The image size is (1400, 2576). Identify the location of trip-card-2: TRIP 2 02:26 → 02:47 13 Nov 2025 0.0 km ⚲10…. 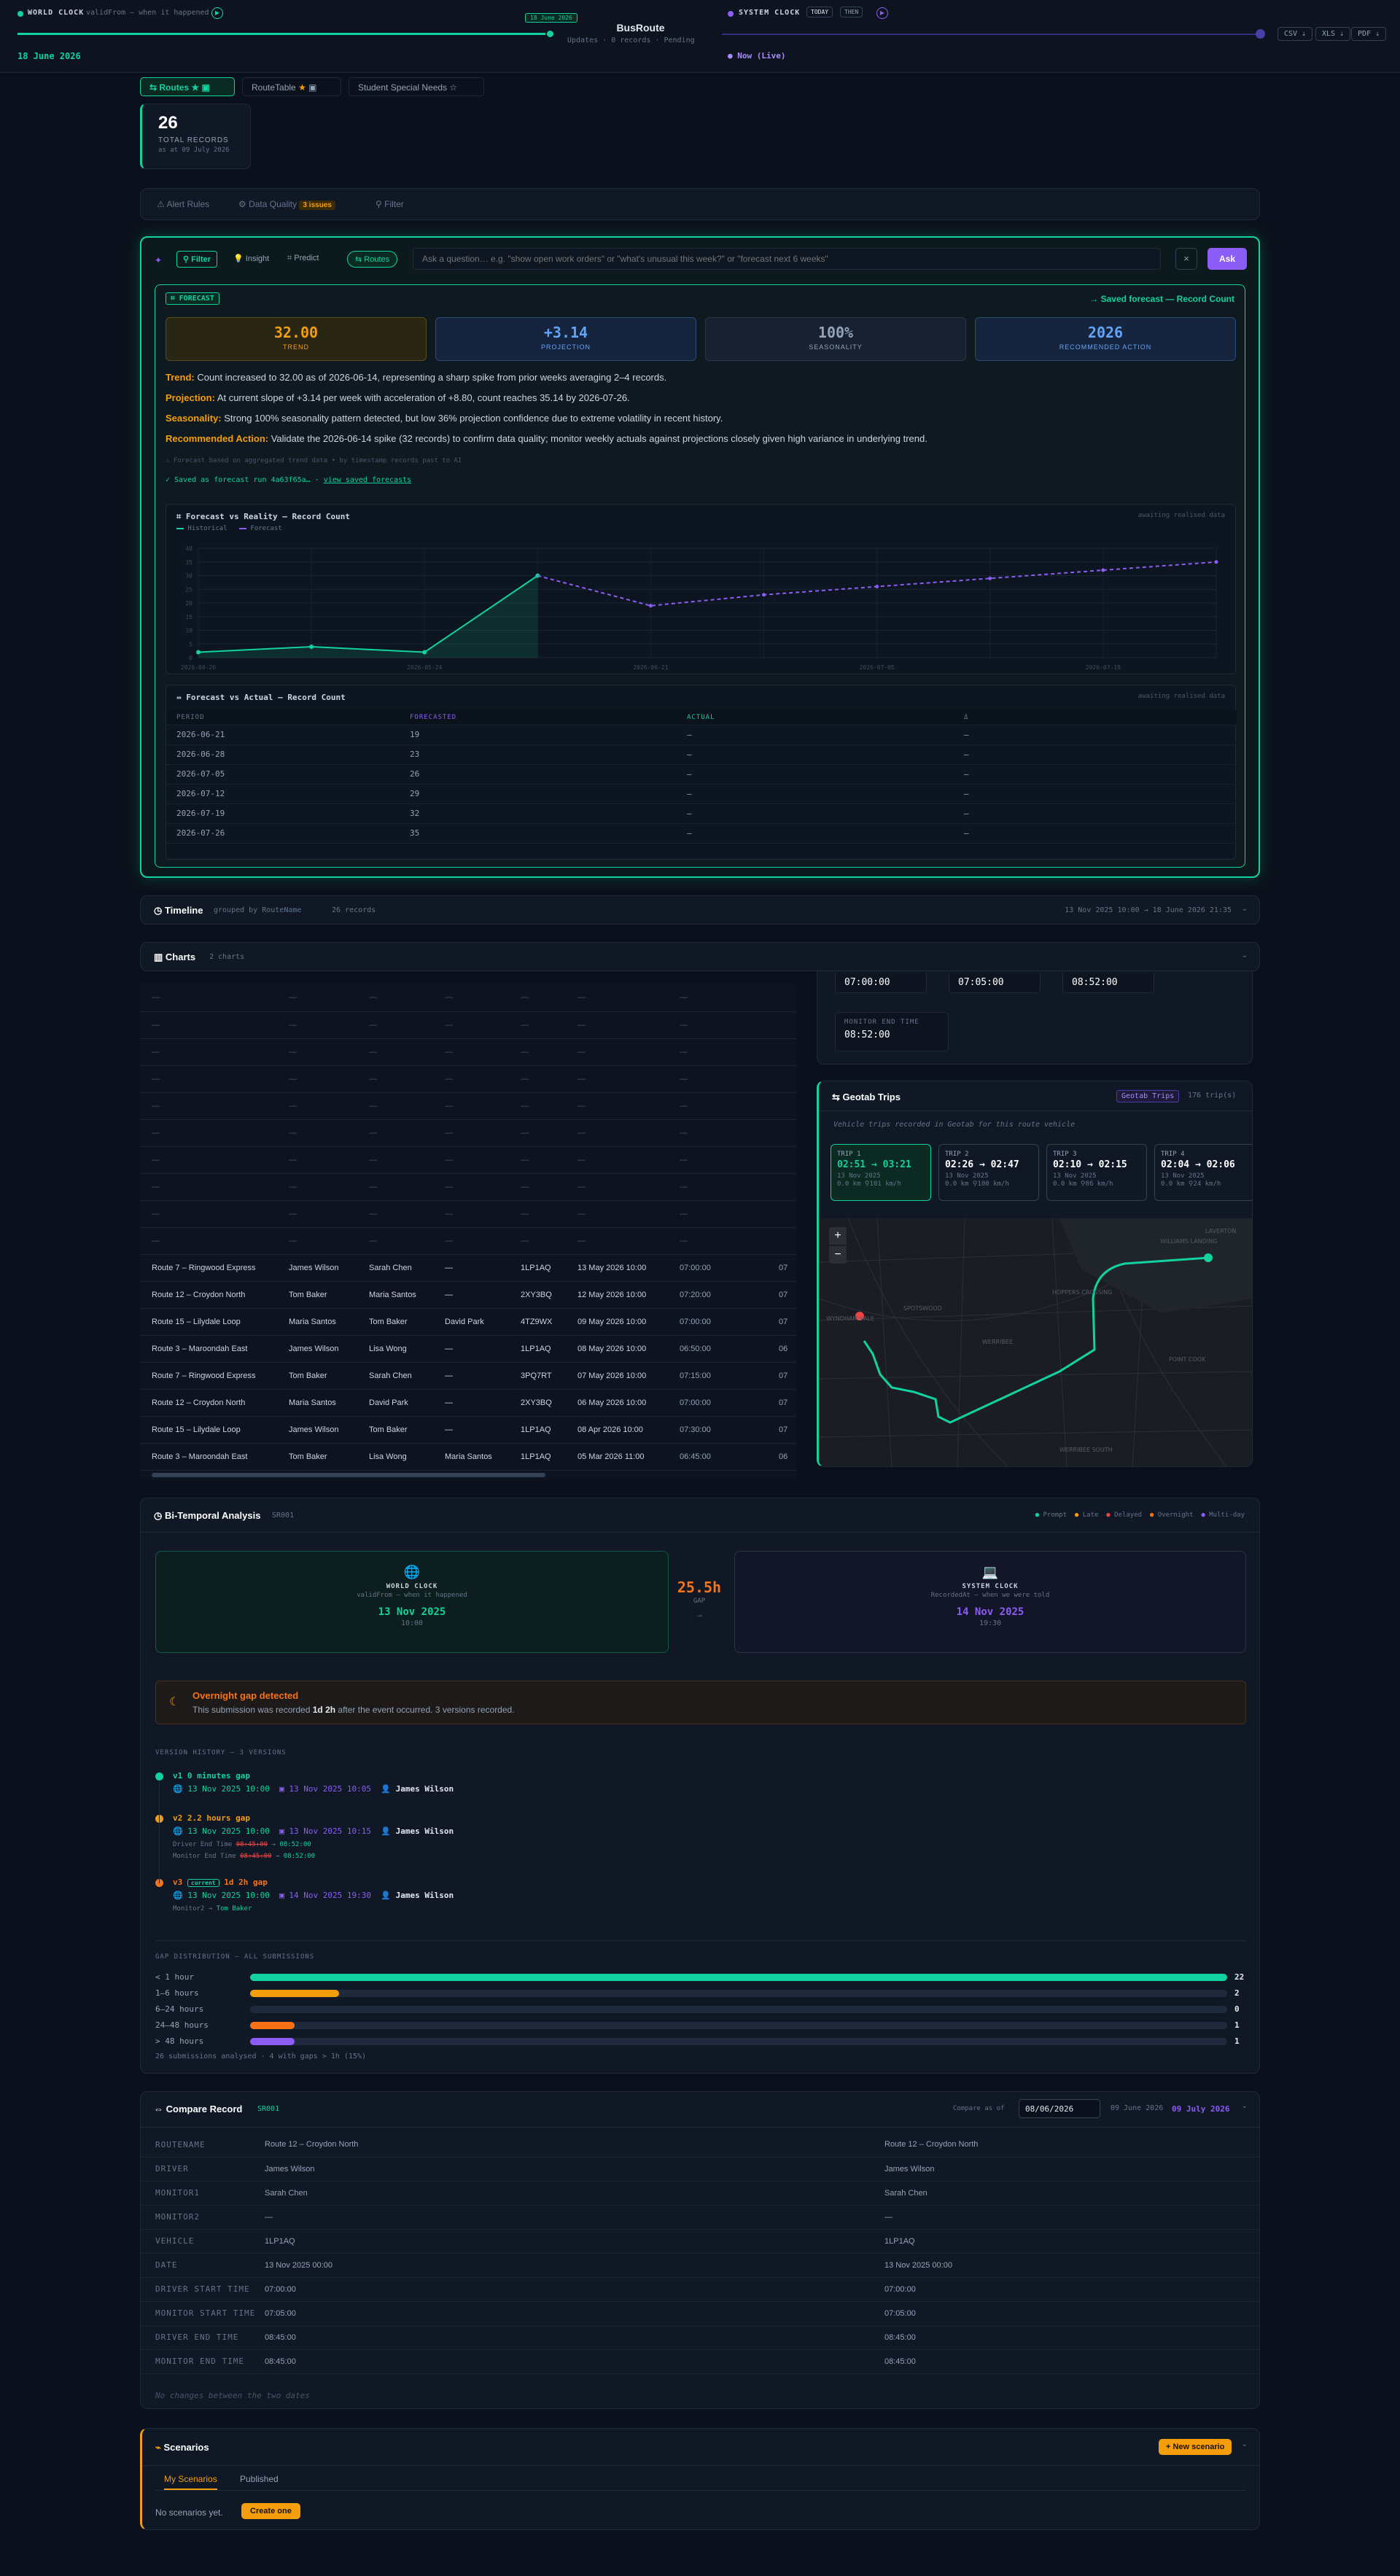
(988, 1172).